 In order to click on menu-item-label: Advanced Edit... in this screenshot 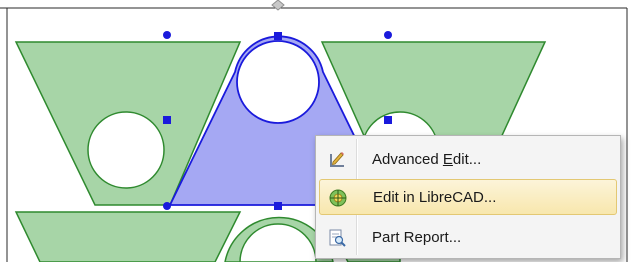, I will do `click(427, 159)`.